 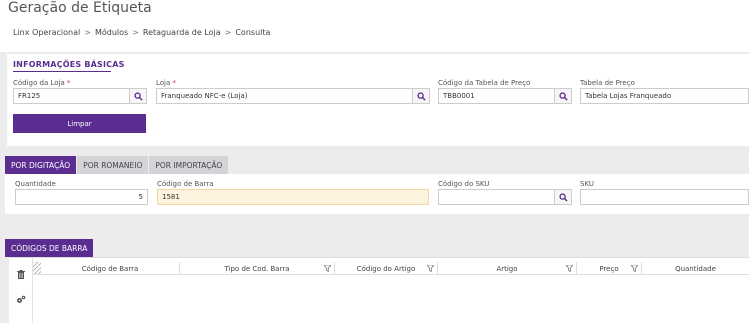 I want to click on breadcrumb-item-linx-operacional: Linx Operacional, so click(x=46, y=32).